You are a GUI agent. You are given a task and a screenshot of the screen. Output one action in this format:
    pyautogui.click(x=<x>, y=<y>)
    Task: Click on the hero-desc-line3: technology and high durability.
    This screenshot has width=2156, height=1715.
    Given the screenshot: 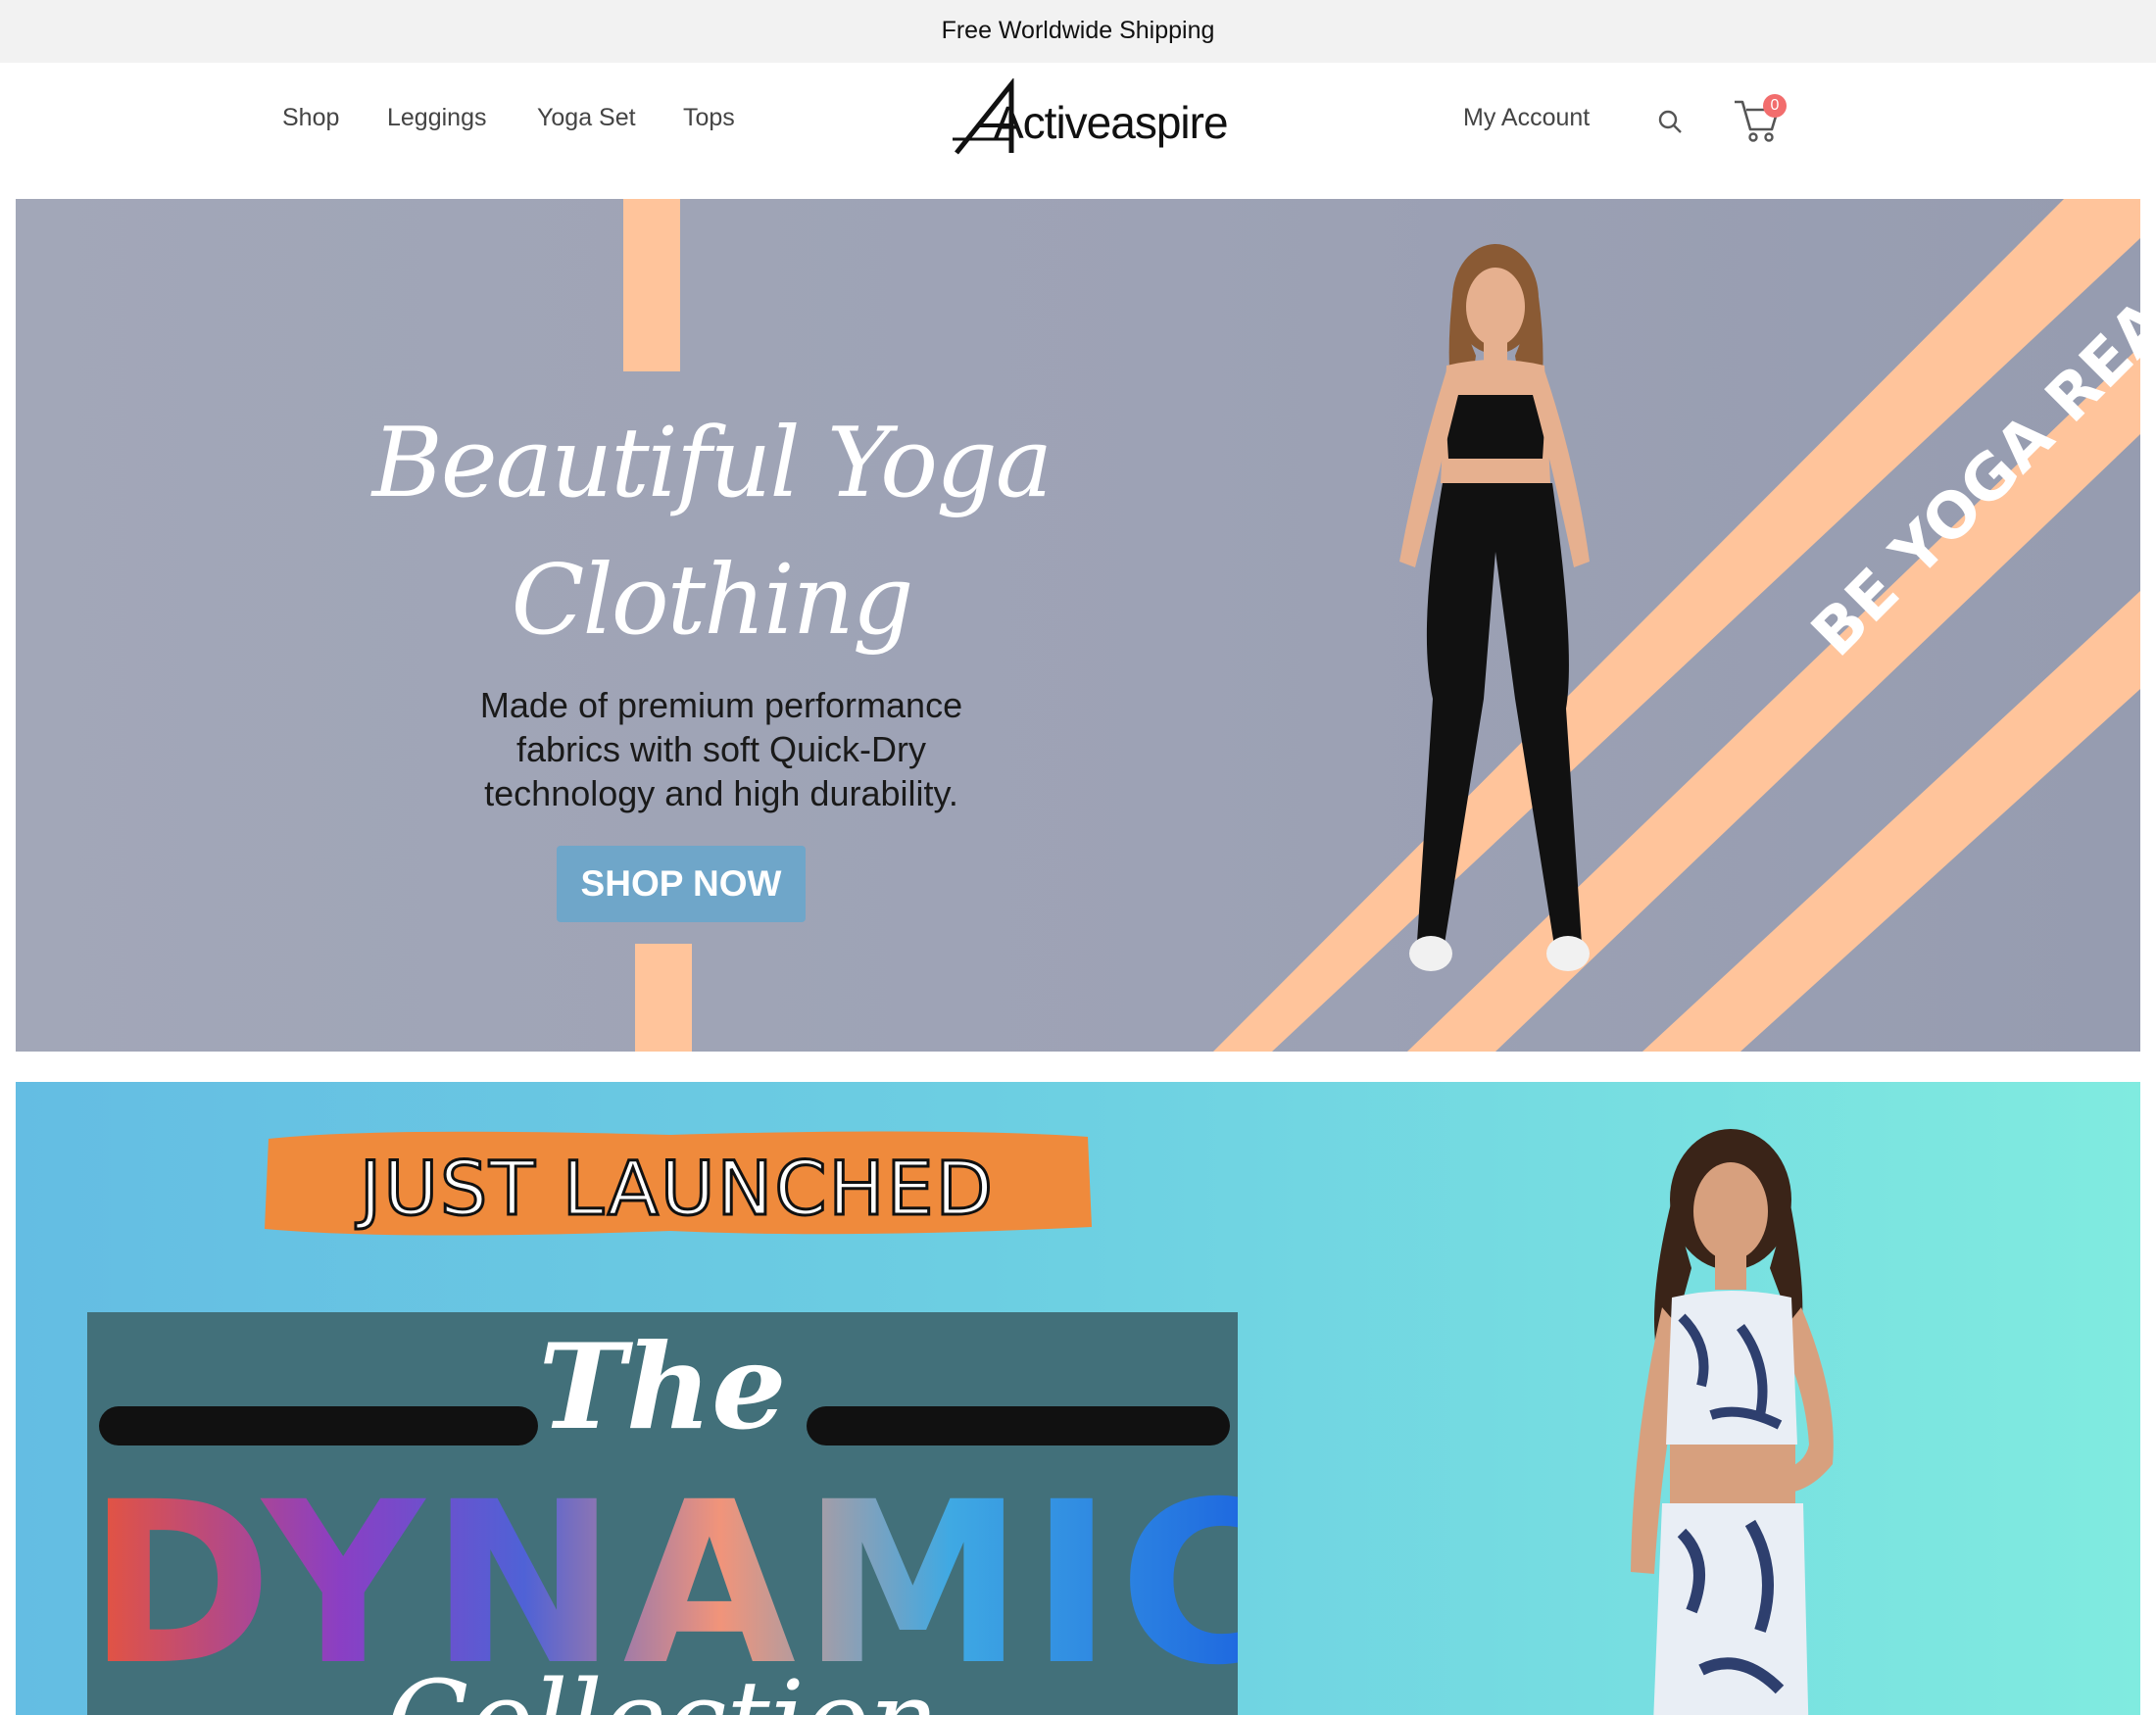 What is the action you would take?
    pyautogui.click(x=721, y=793)
    